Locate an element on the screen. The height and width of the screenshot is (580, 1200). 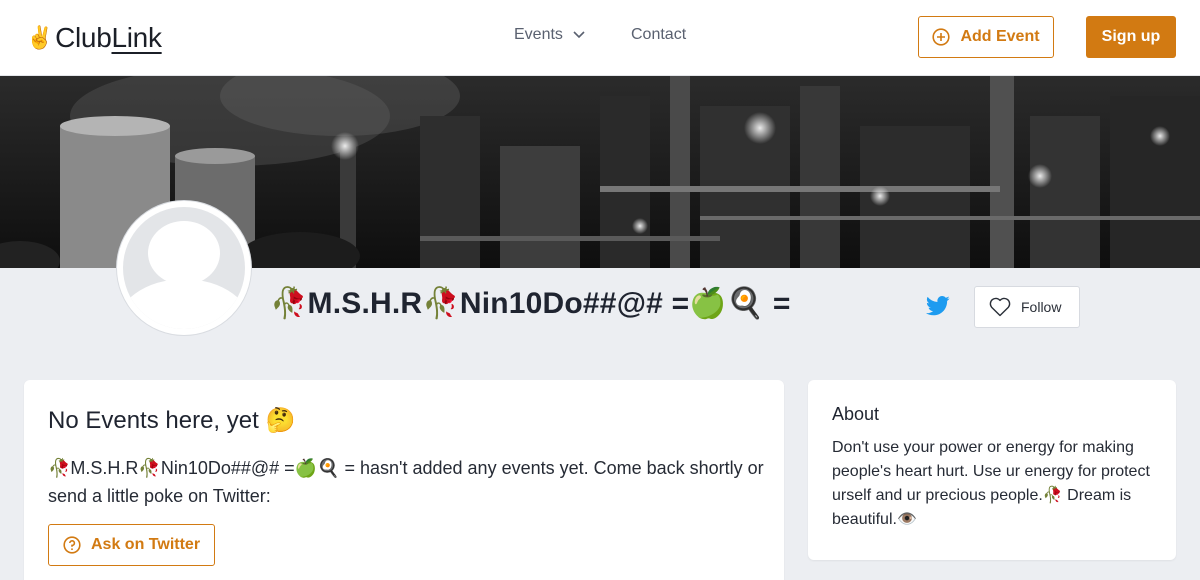
about-title: About is located at coordinates (856, 414).